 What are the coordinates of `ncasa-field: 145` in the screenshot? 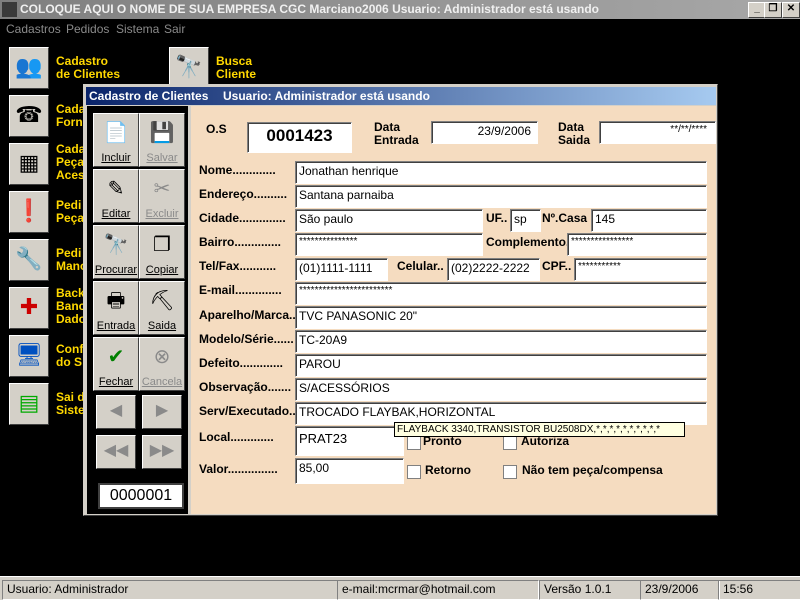 It's located at (649, 220).